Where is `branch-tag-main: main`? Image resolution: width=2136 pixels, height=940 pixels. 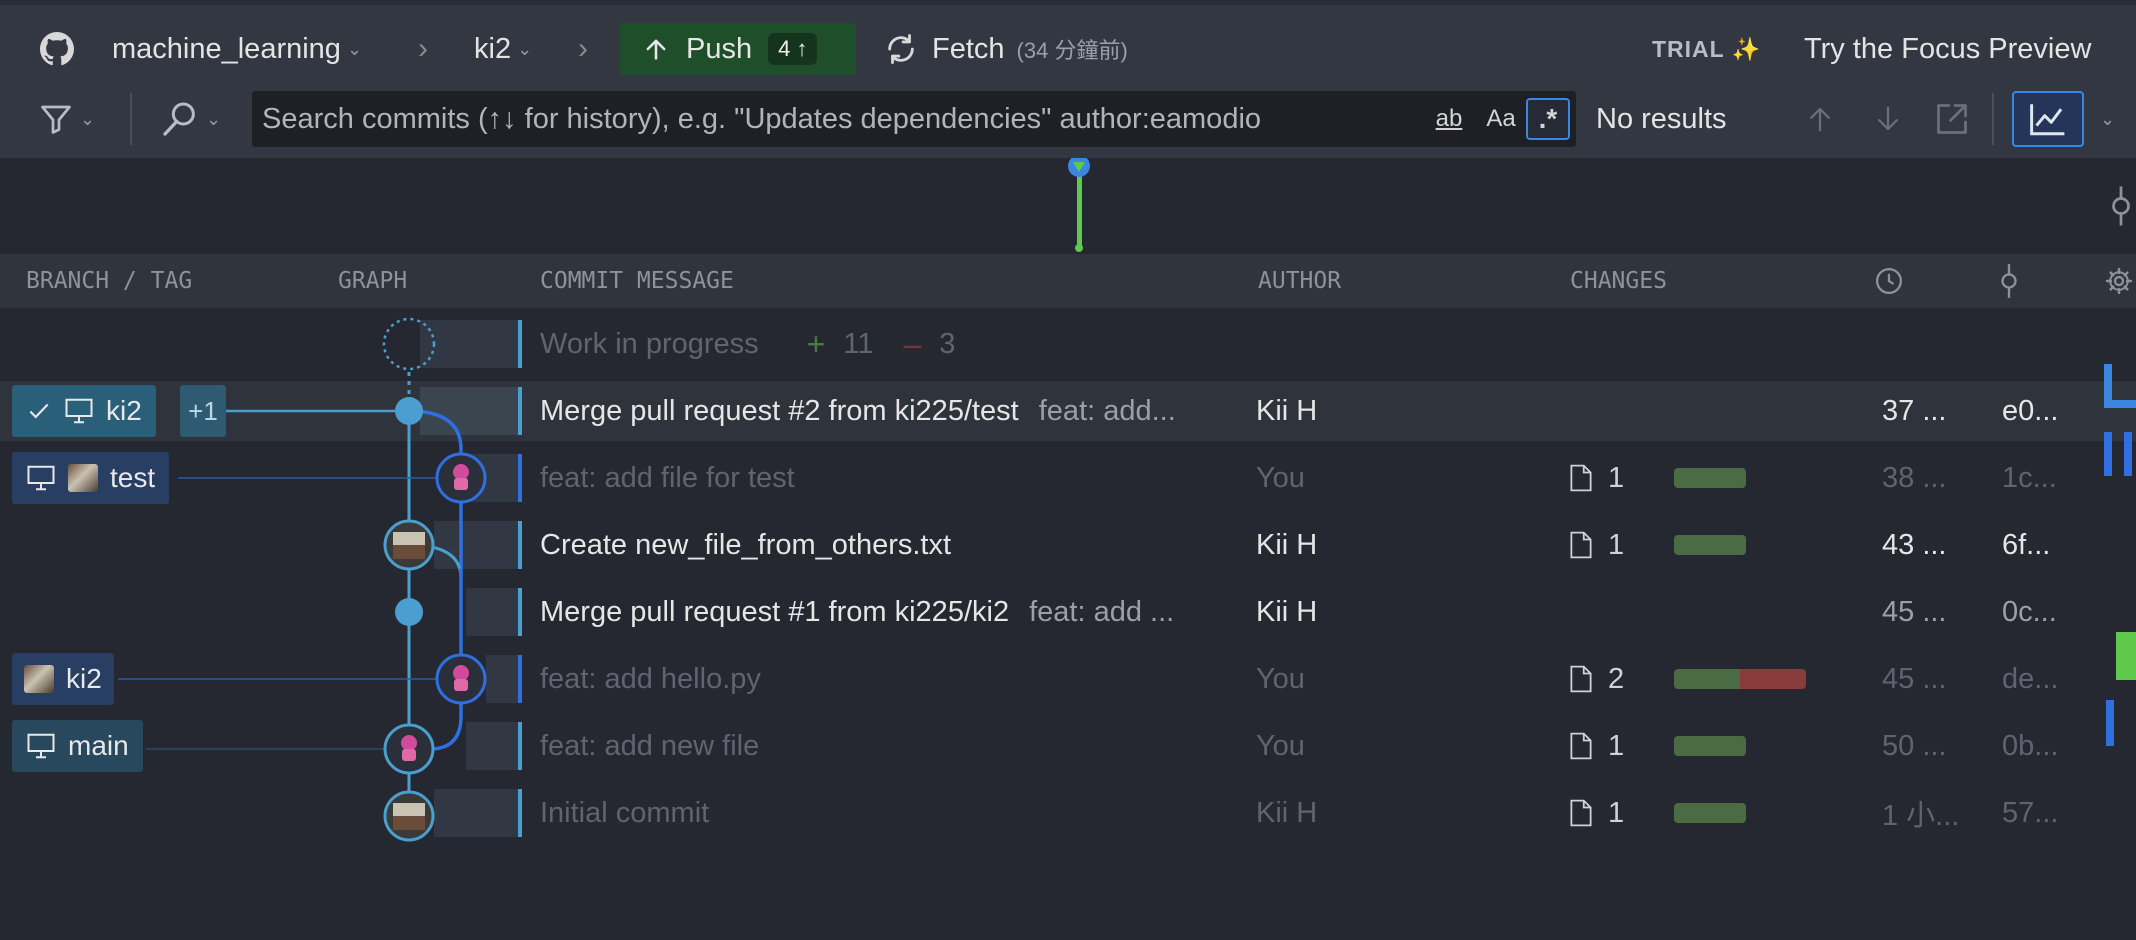
branch-tag-main: main is located at coordinates (77, 746).